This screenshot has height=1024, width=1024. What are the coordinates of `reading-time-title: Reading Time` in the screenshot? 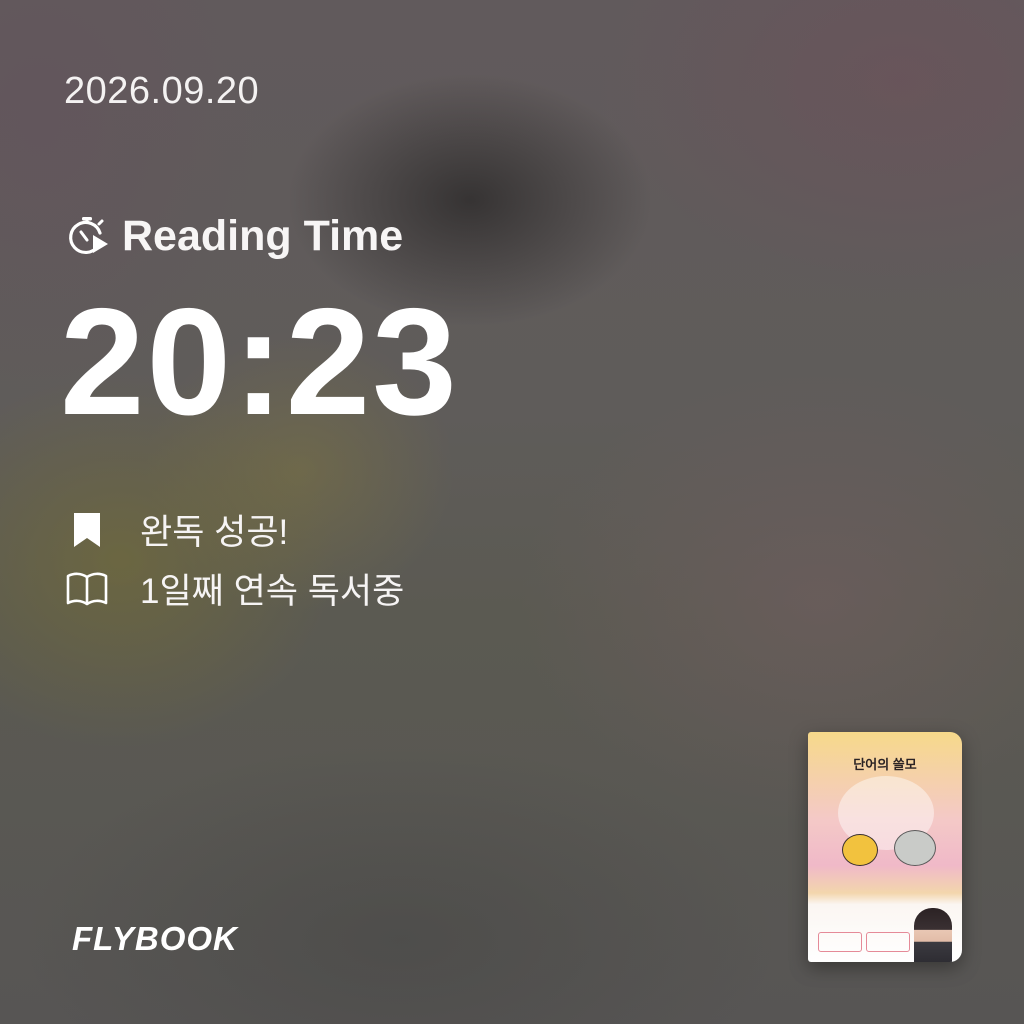 It's located at (263, 236).